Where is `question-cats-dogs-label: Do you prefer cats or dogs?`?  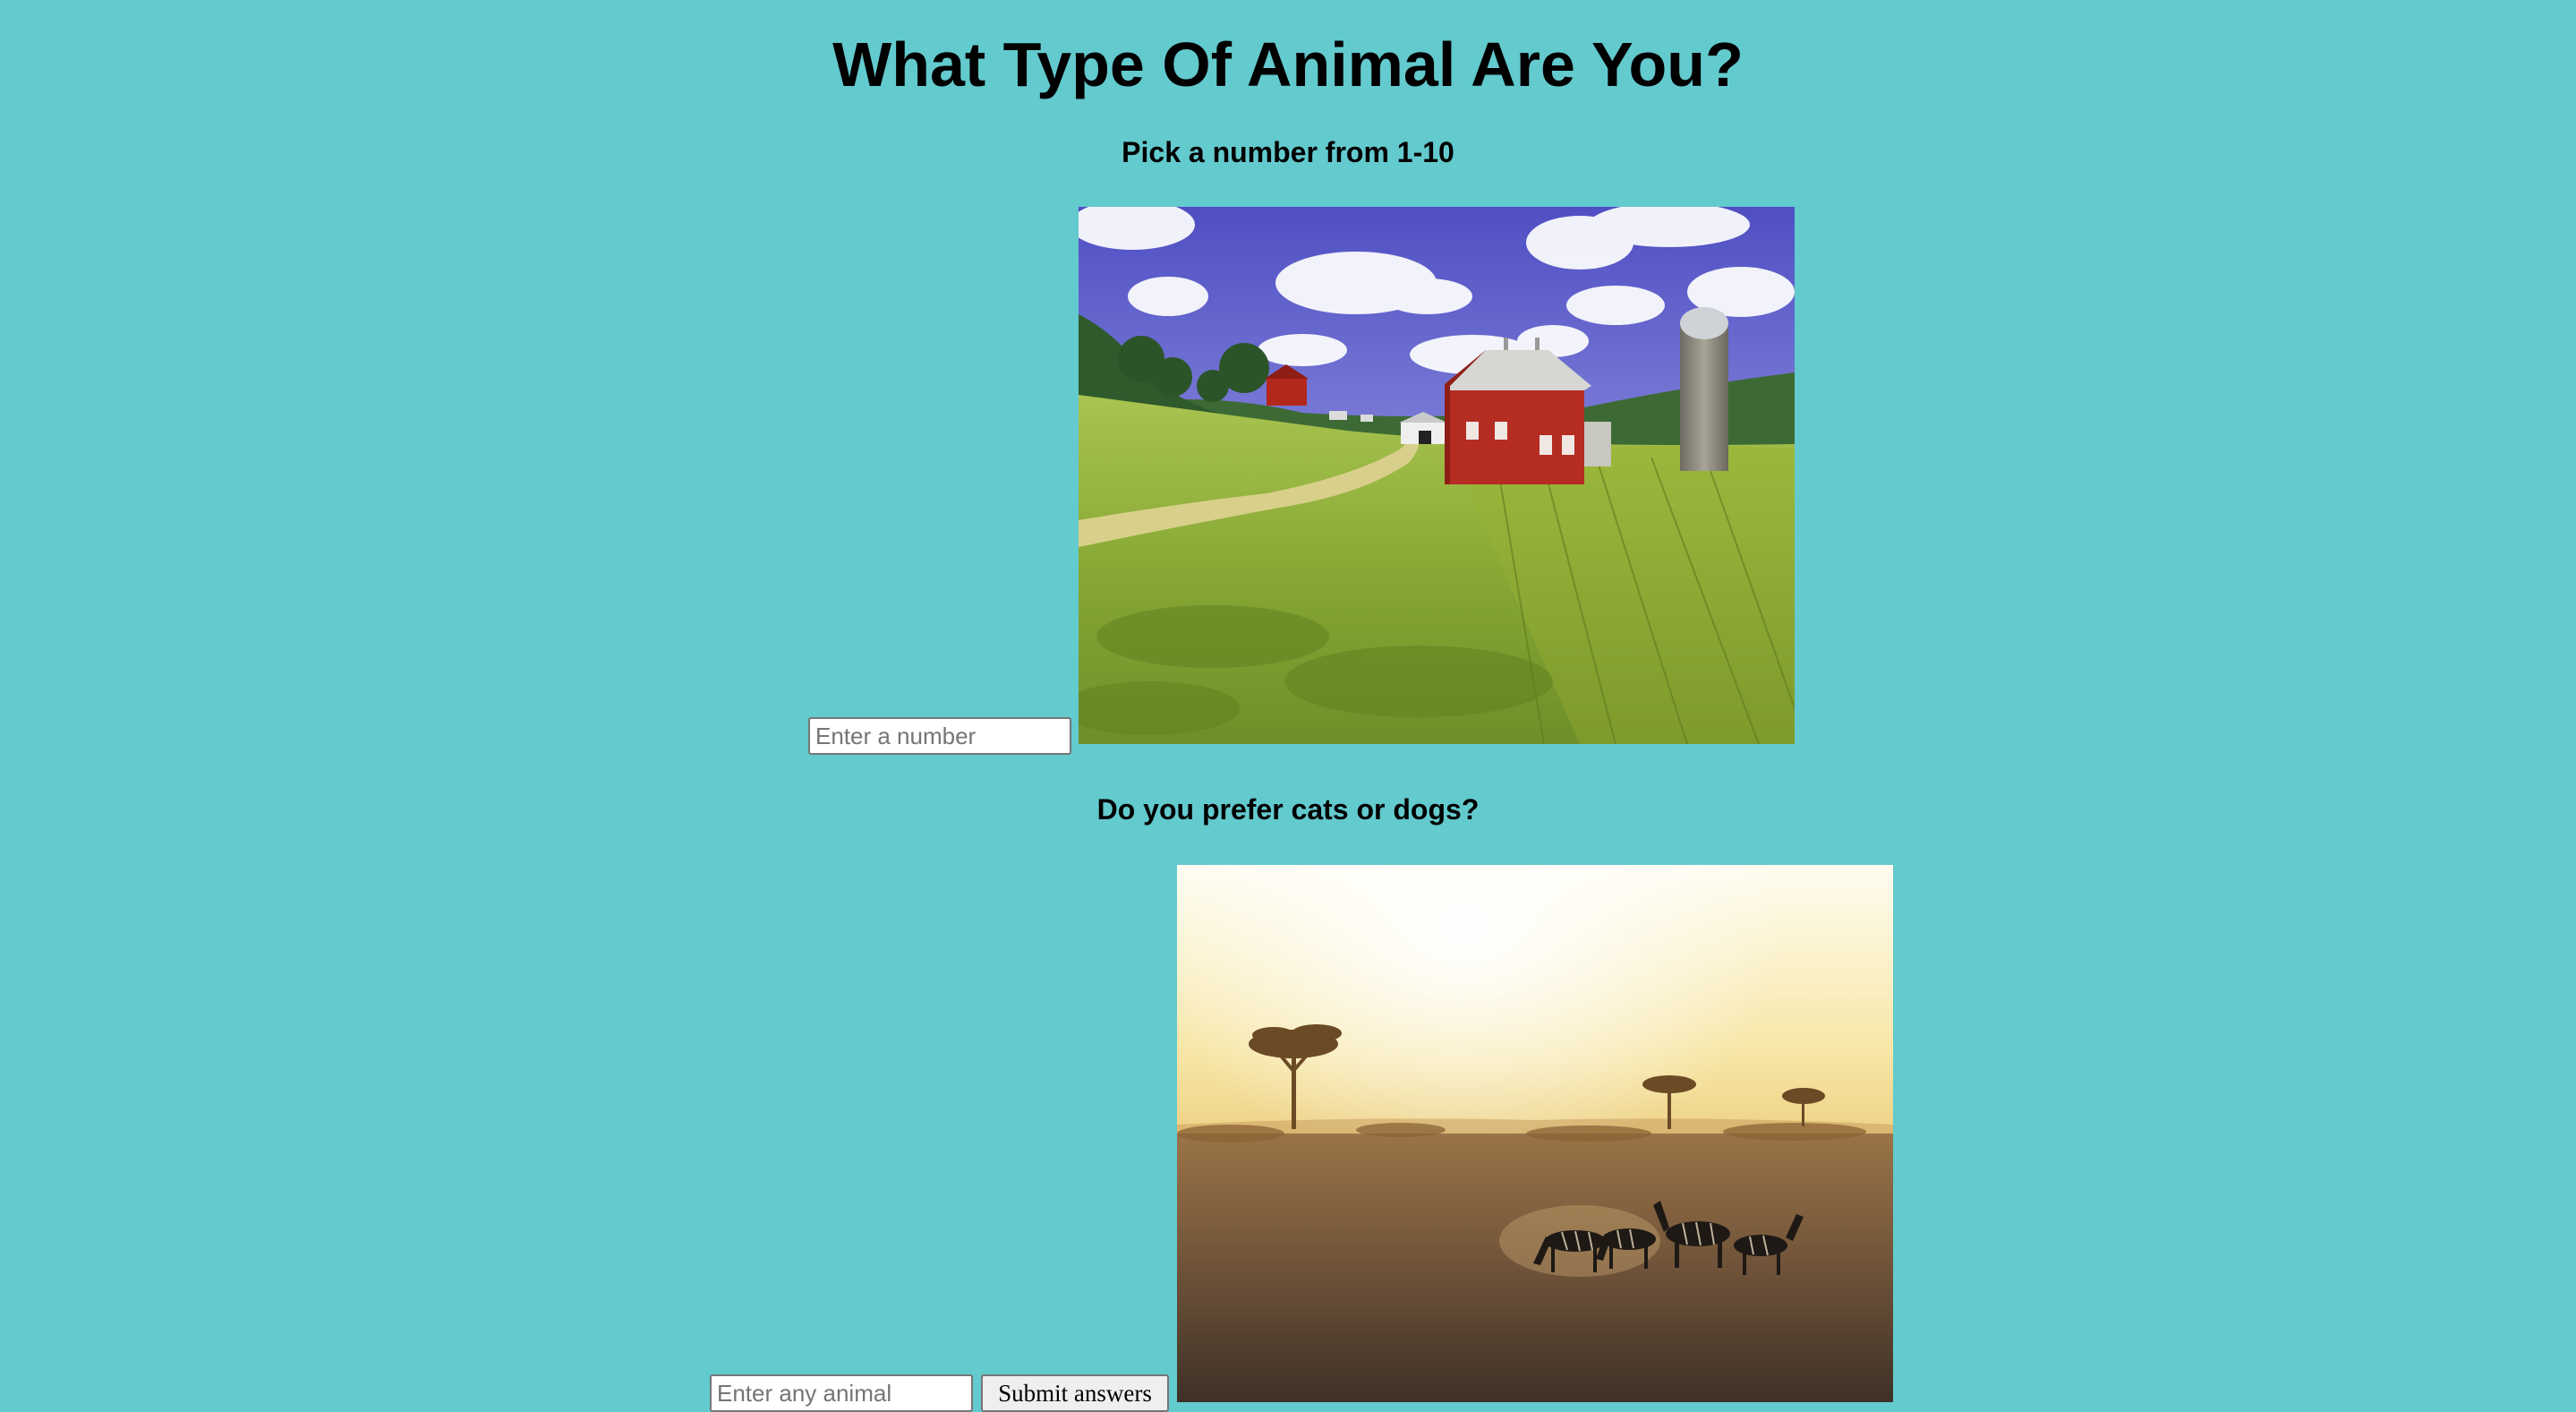
question-cats-dogs-label: Do you prefer cats or dogs? is located at coordinates (1288, 810).